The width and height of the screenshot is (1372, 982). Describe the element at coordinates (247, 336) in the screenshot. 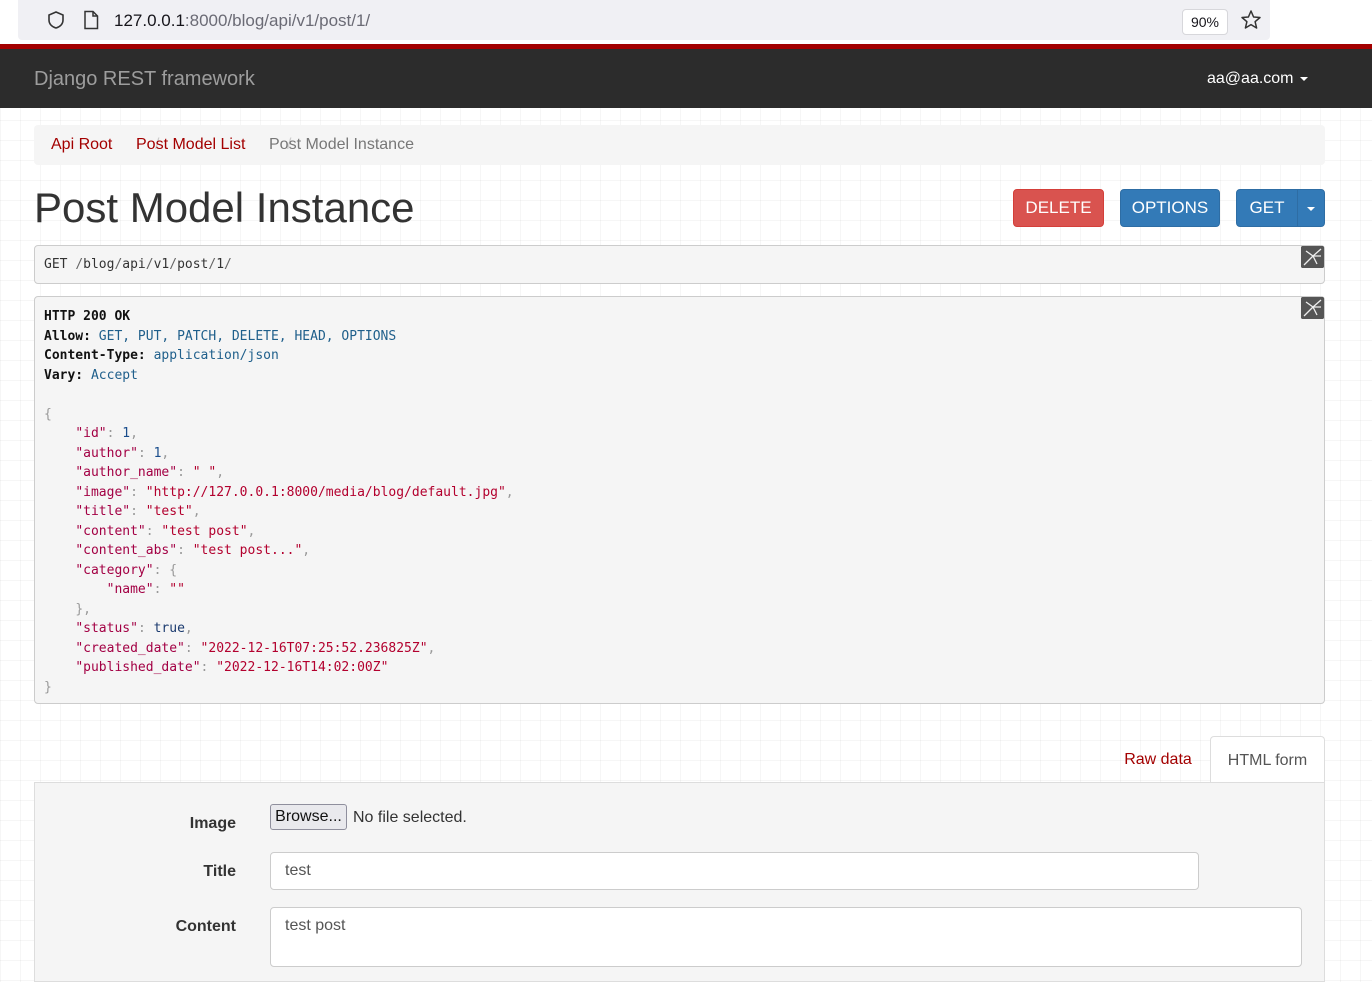

I see `header-value: GET, PUT, PATCH, DELETE, HEAD, OPTIONS` at that location.